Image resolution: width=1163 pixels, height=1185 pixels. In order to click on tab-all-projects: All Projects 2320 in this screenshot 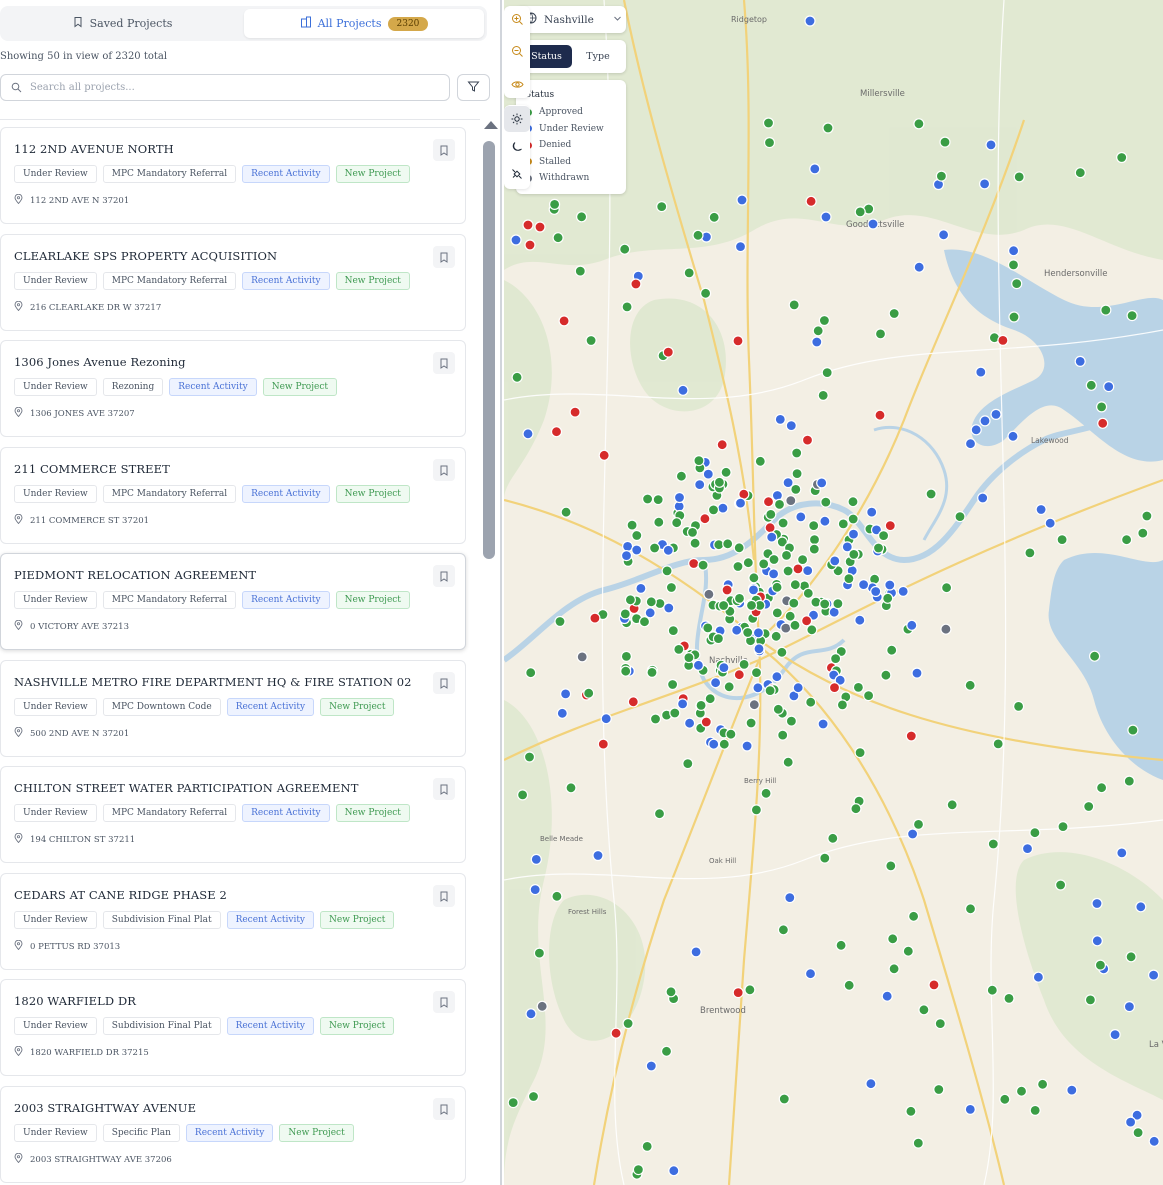, I will do `click(364, 23)`.